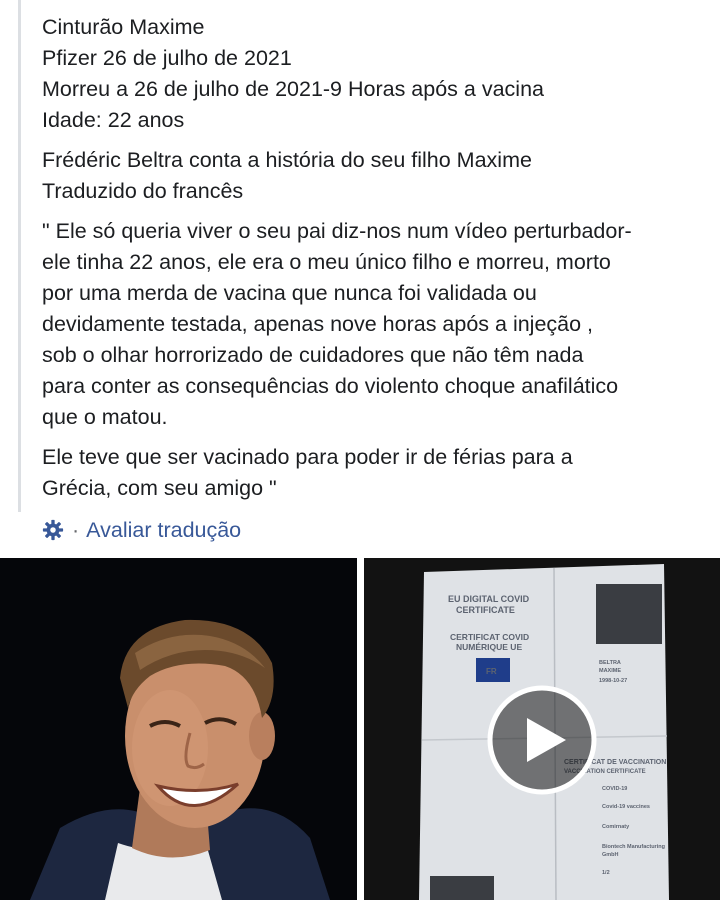 The width and height of the screenshot is (720, 900). I want to click on cert-title-fr-1: CERTIFICAT COVID, so click(489, 637).